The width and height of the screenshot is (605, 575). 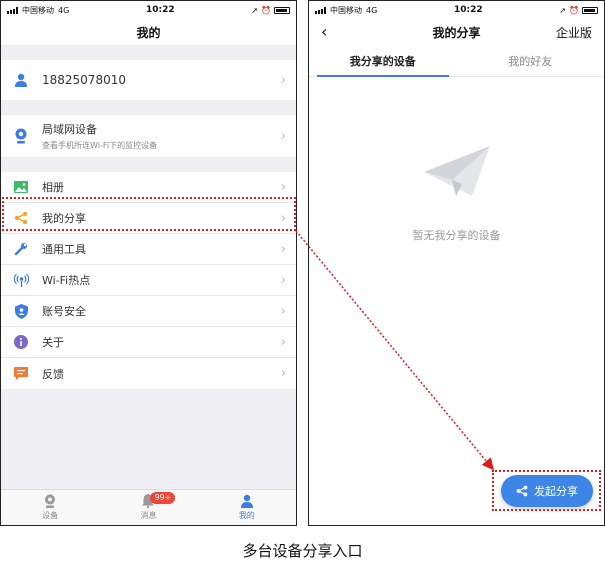 I want to click on lan-subtitle: 查看手机所连Wi-Fi下的监控设备, so click(x=100, y=145).